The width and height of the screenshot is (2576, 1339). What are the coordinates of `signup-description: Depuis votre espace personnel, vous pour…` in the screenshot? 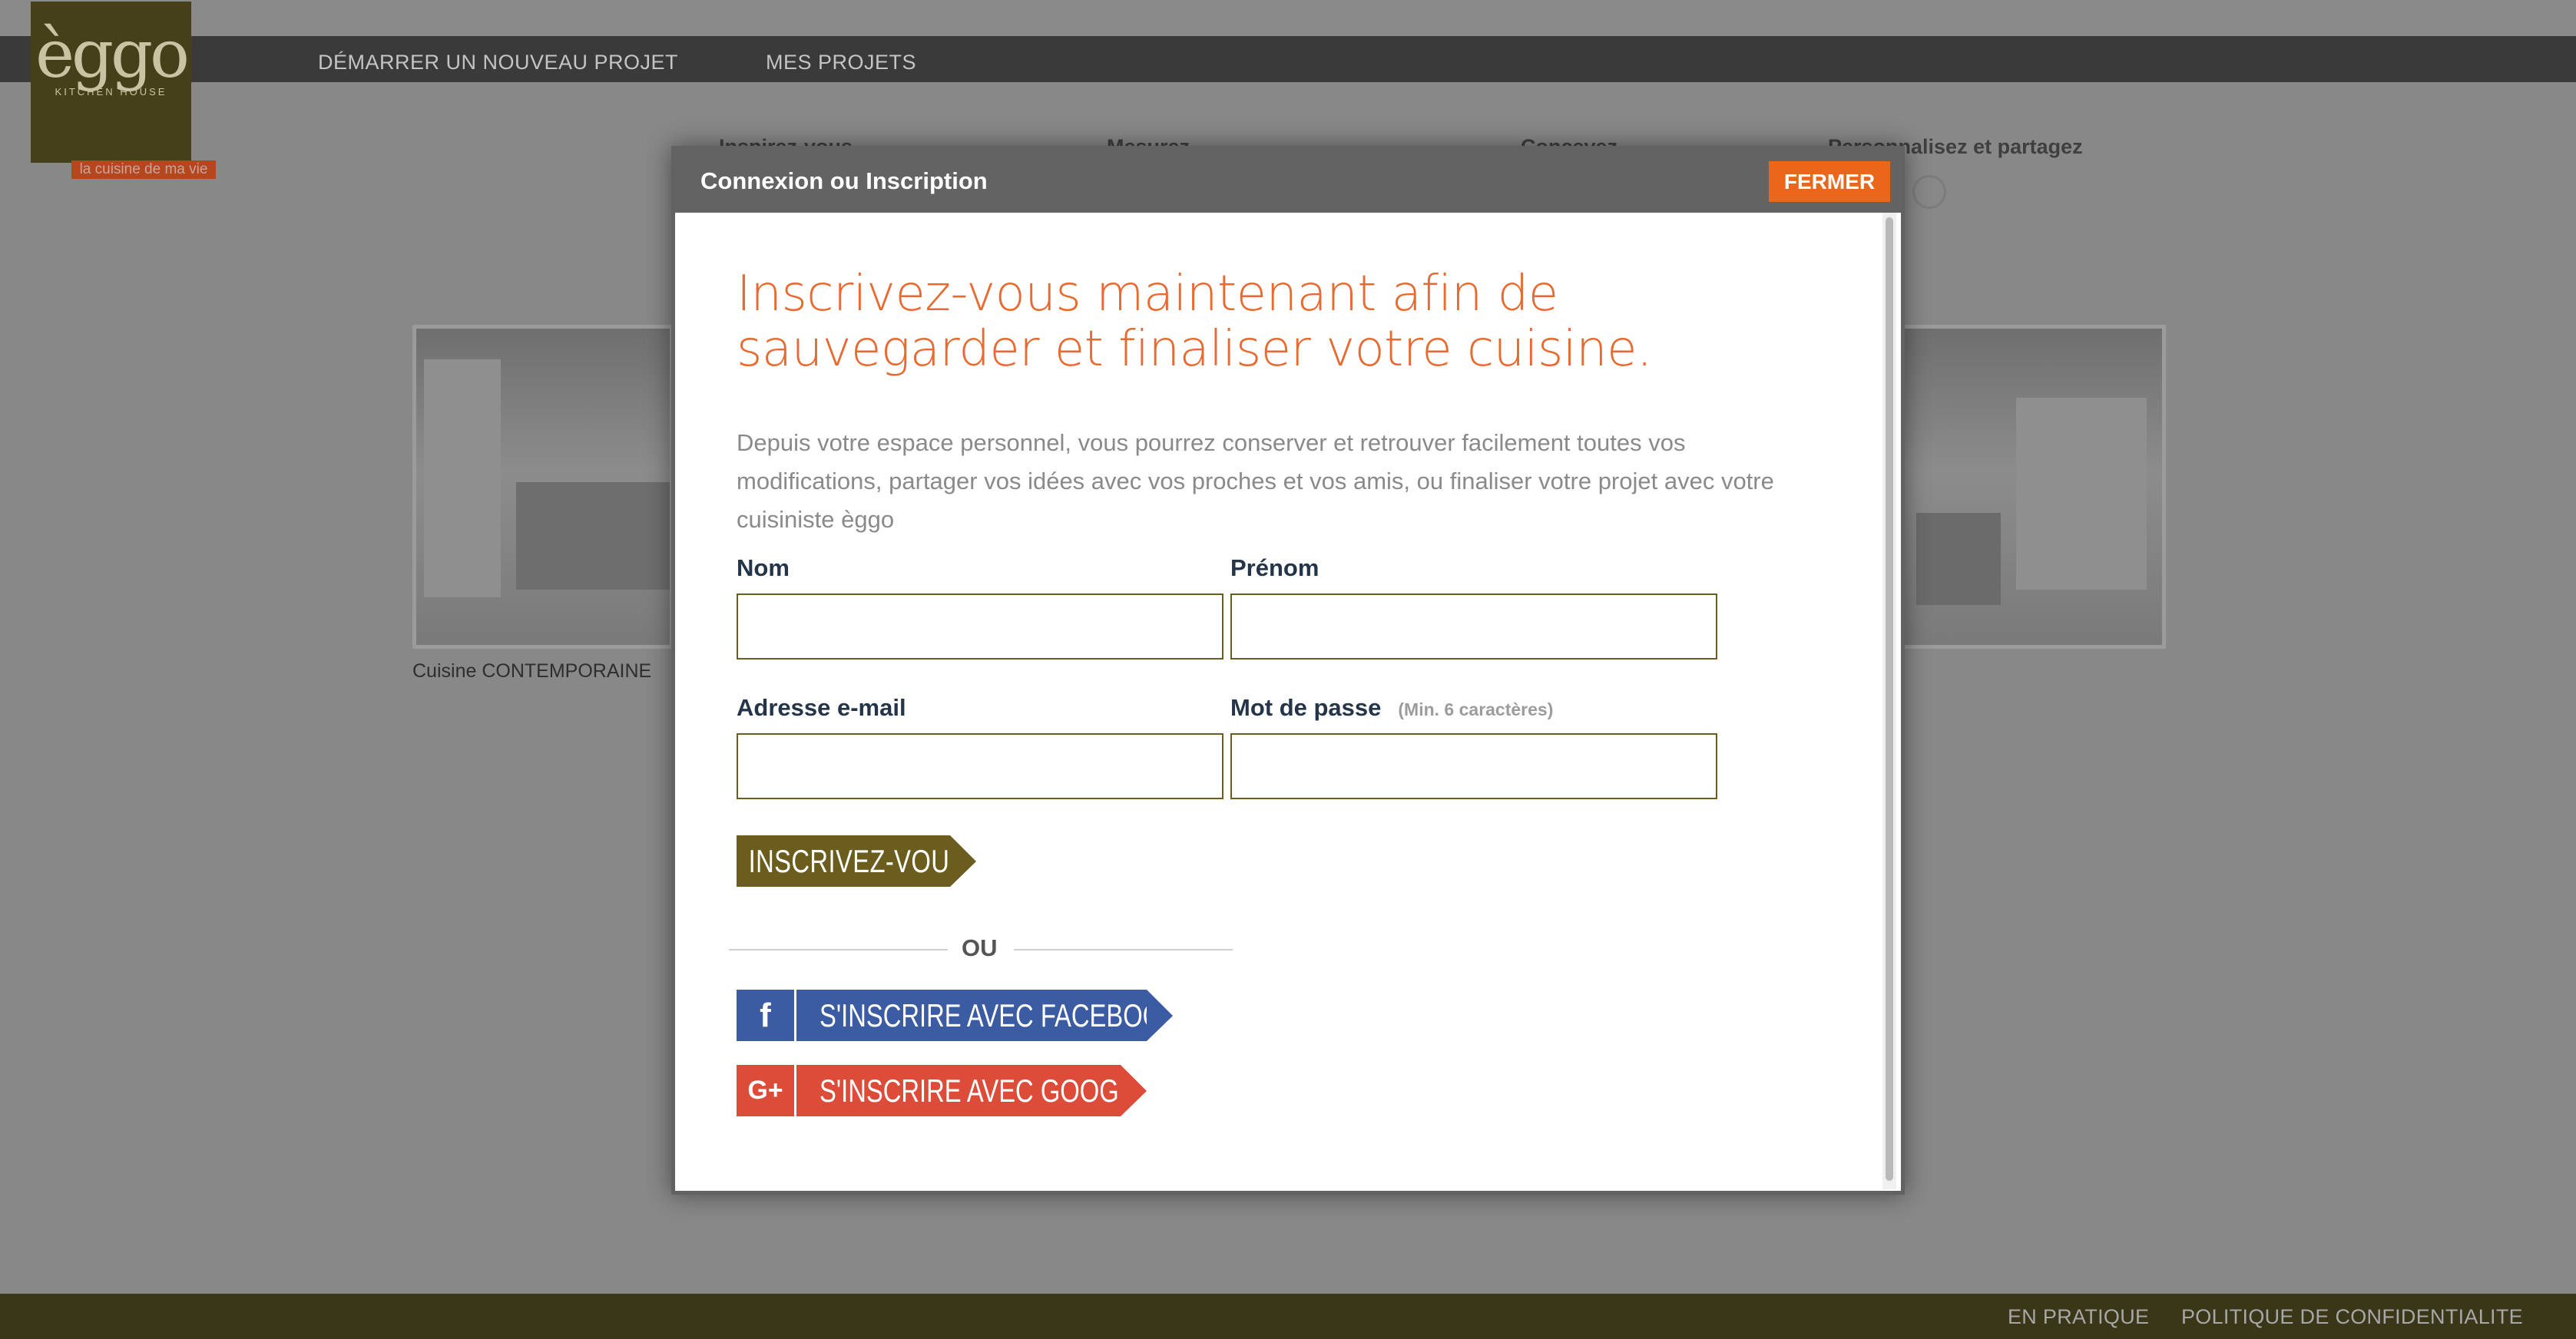 It's located at (1255, 481).